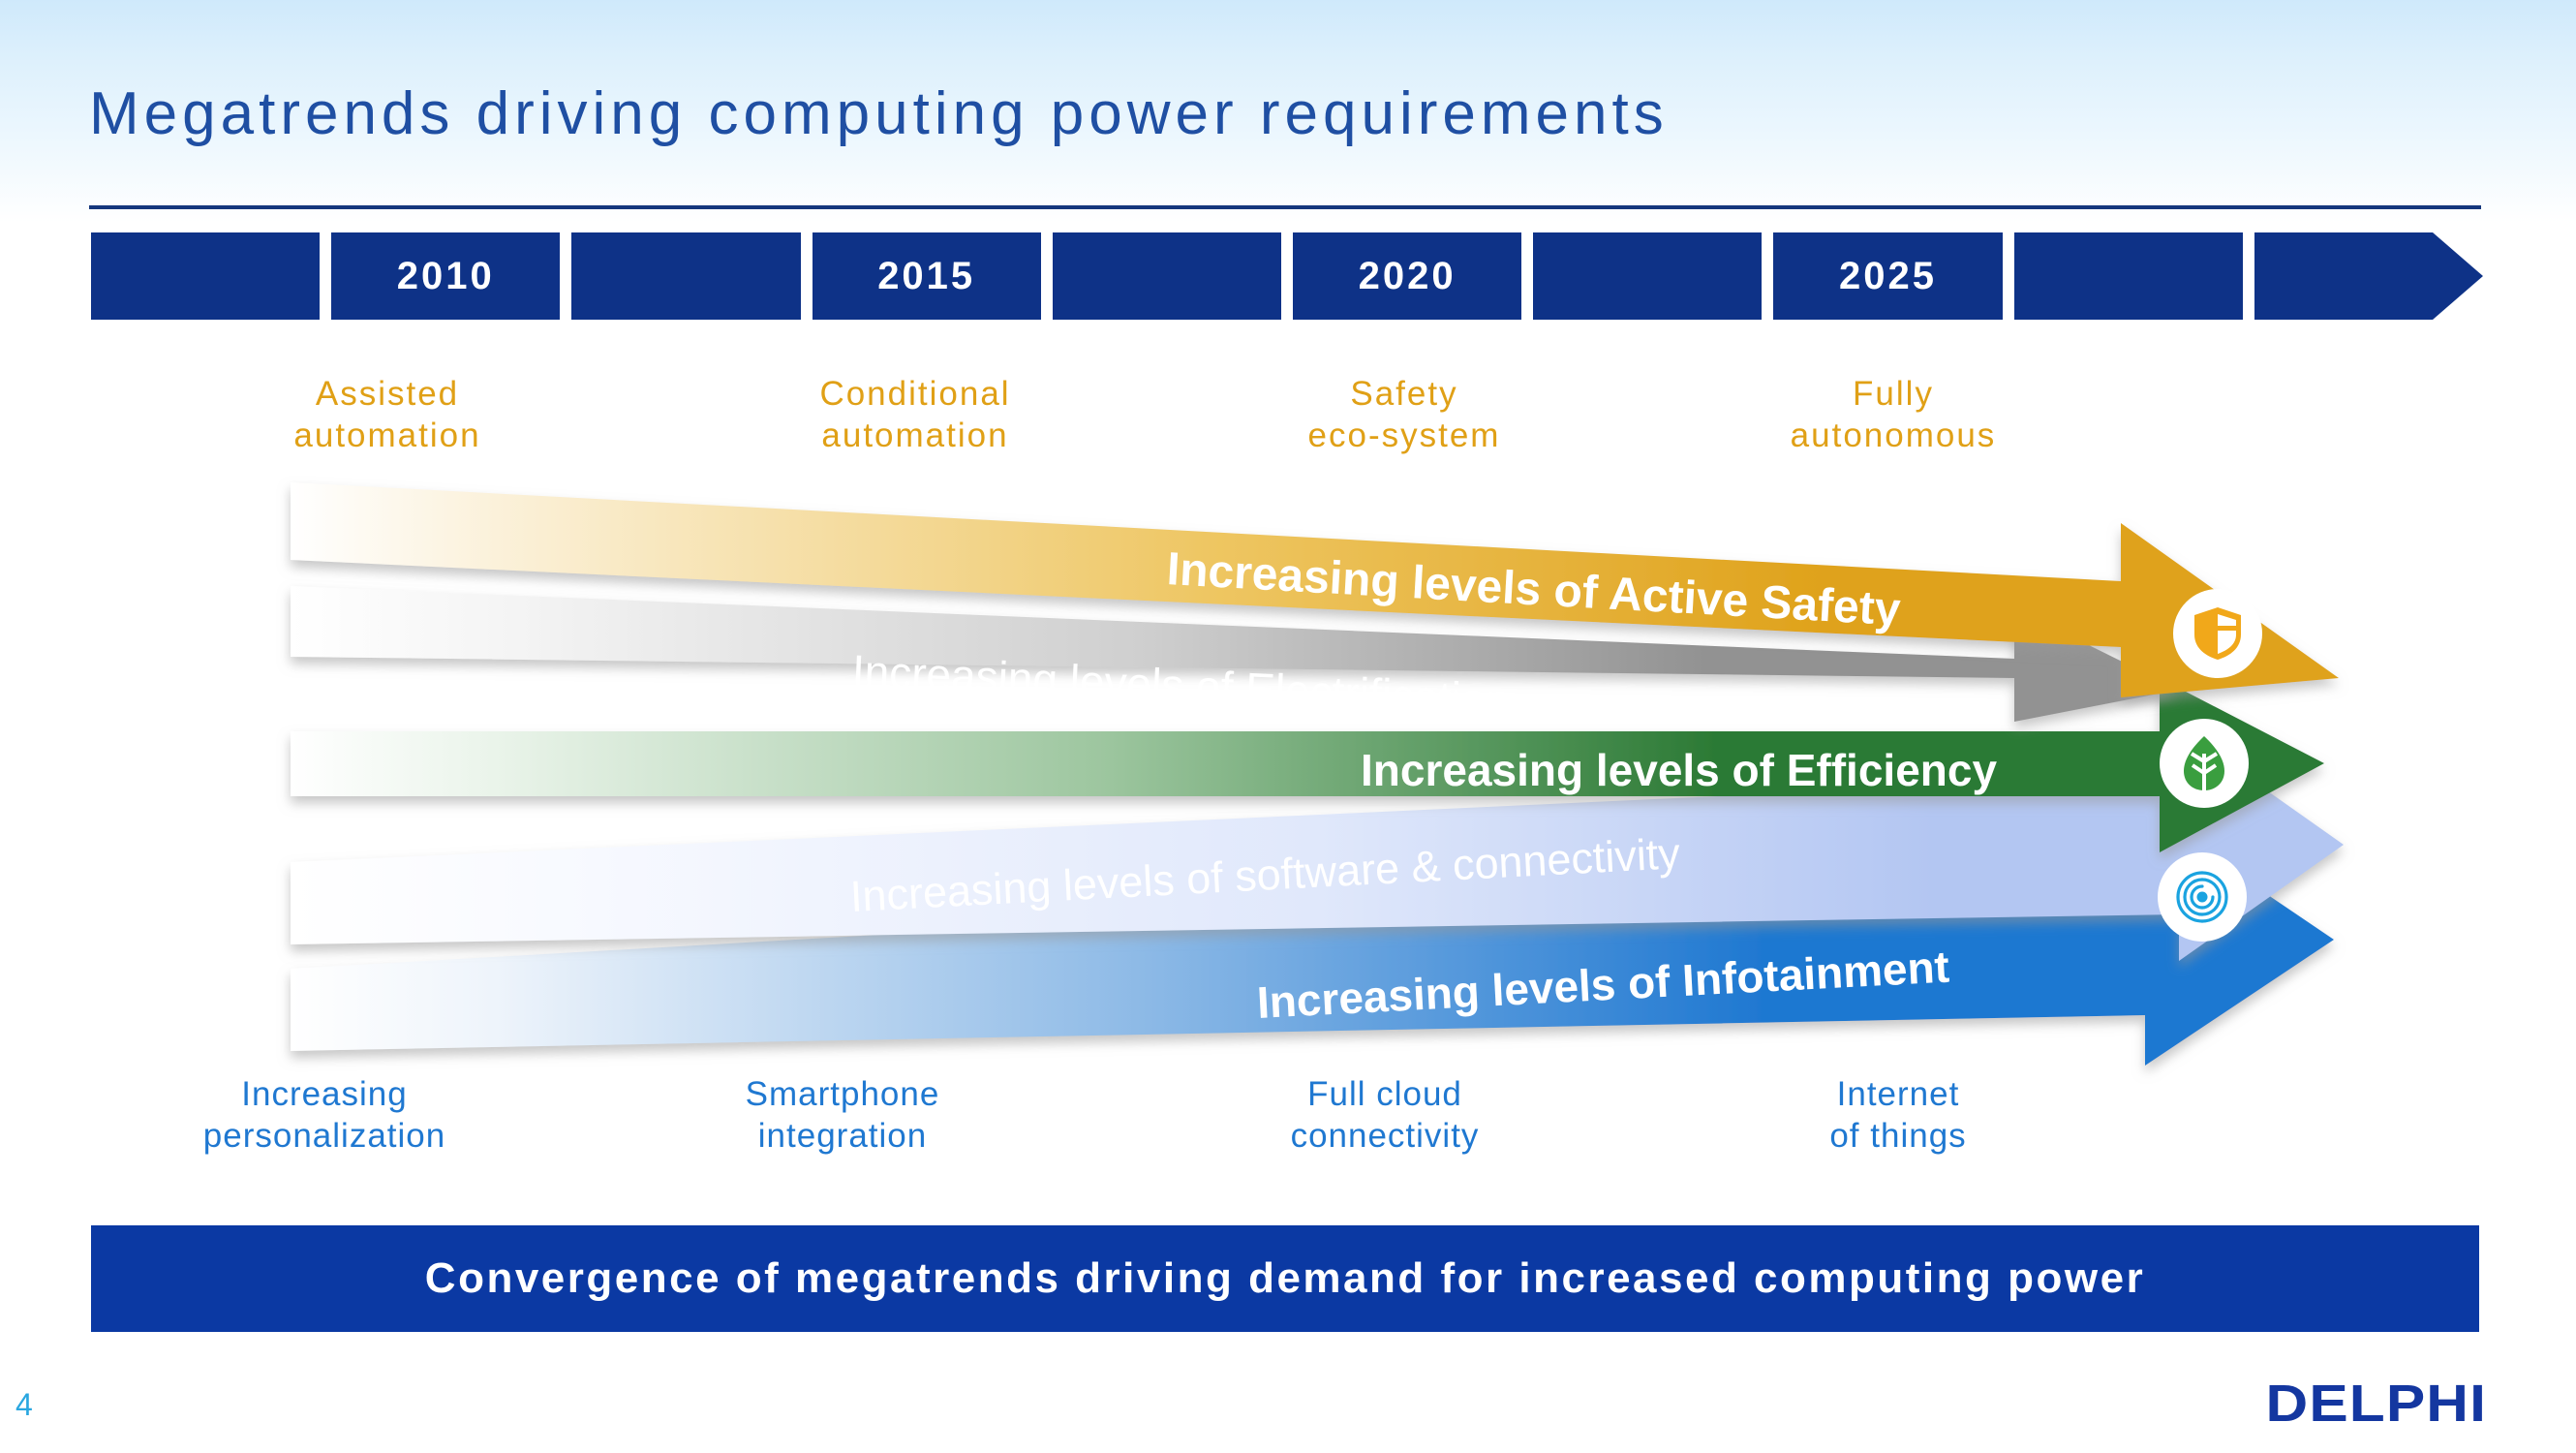  Describe the element at coordinates (1404, 414) in the screenshot. I see `top-label-2: Safety eco-system` at that location.